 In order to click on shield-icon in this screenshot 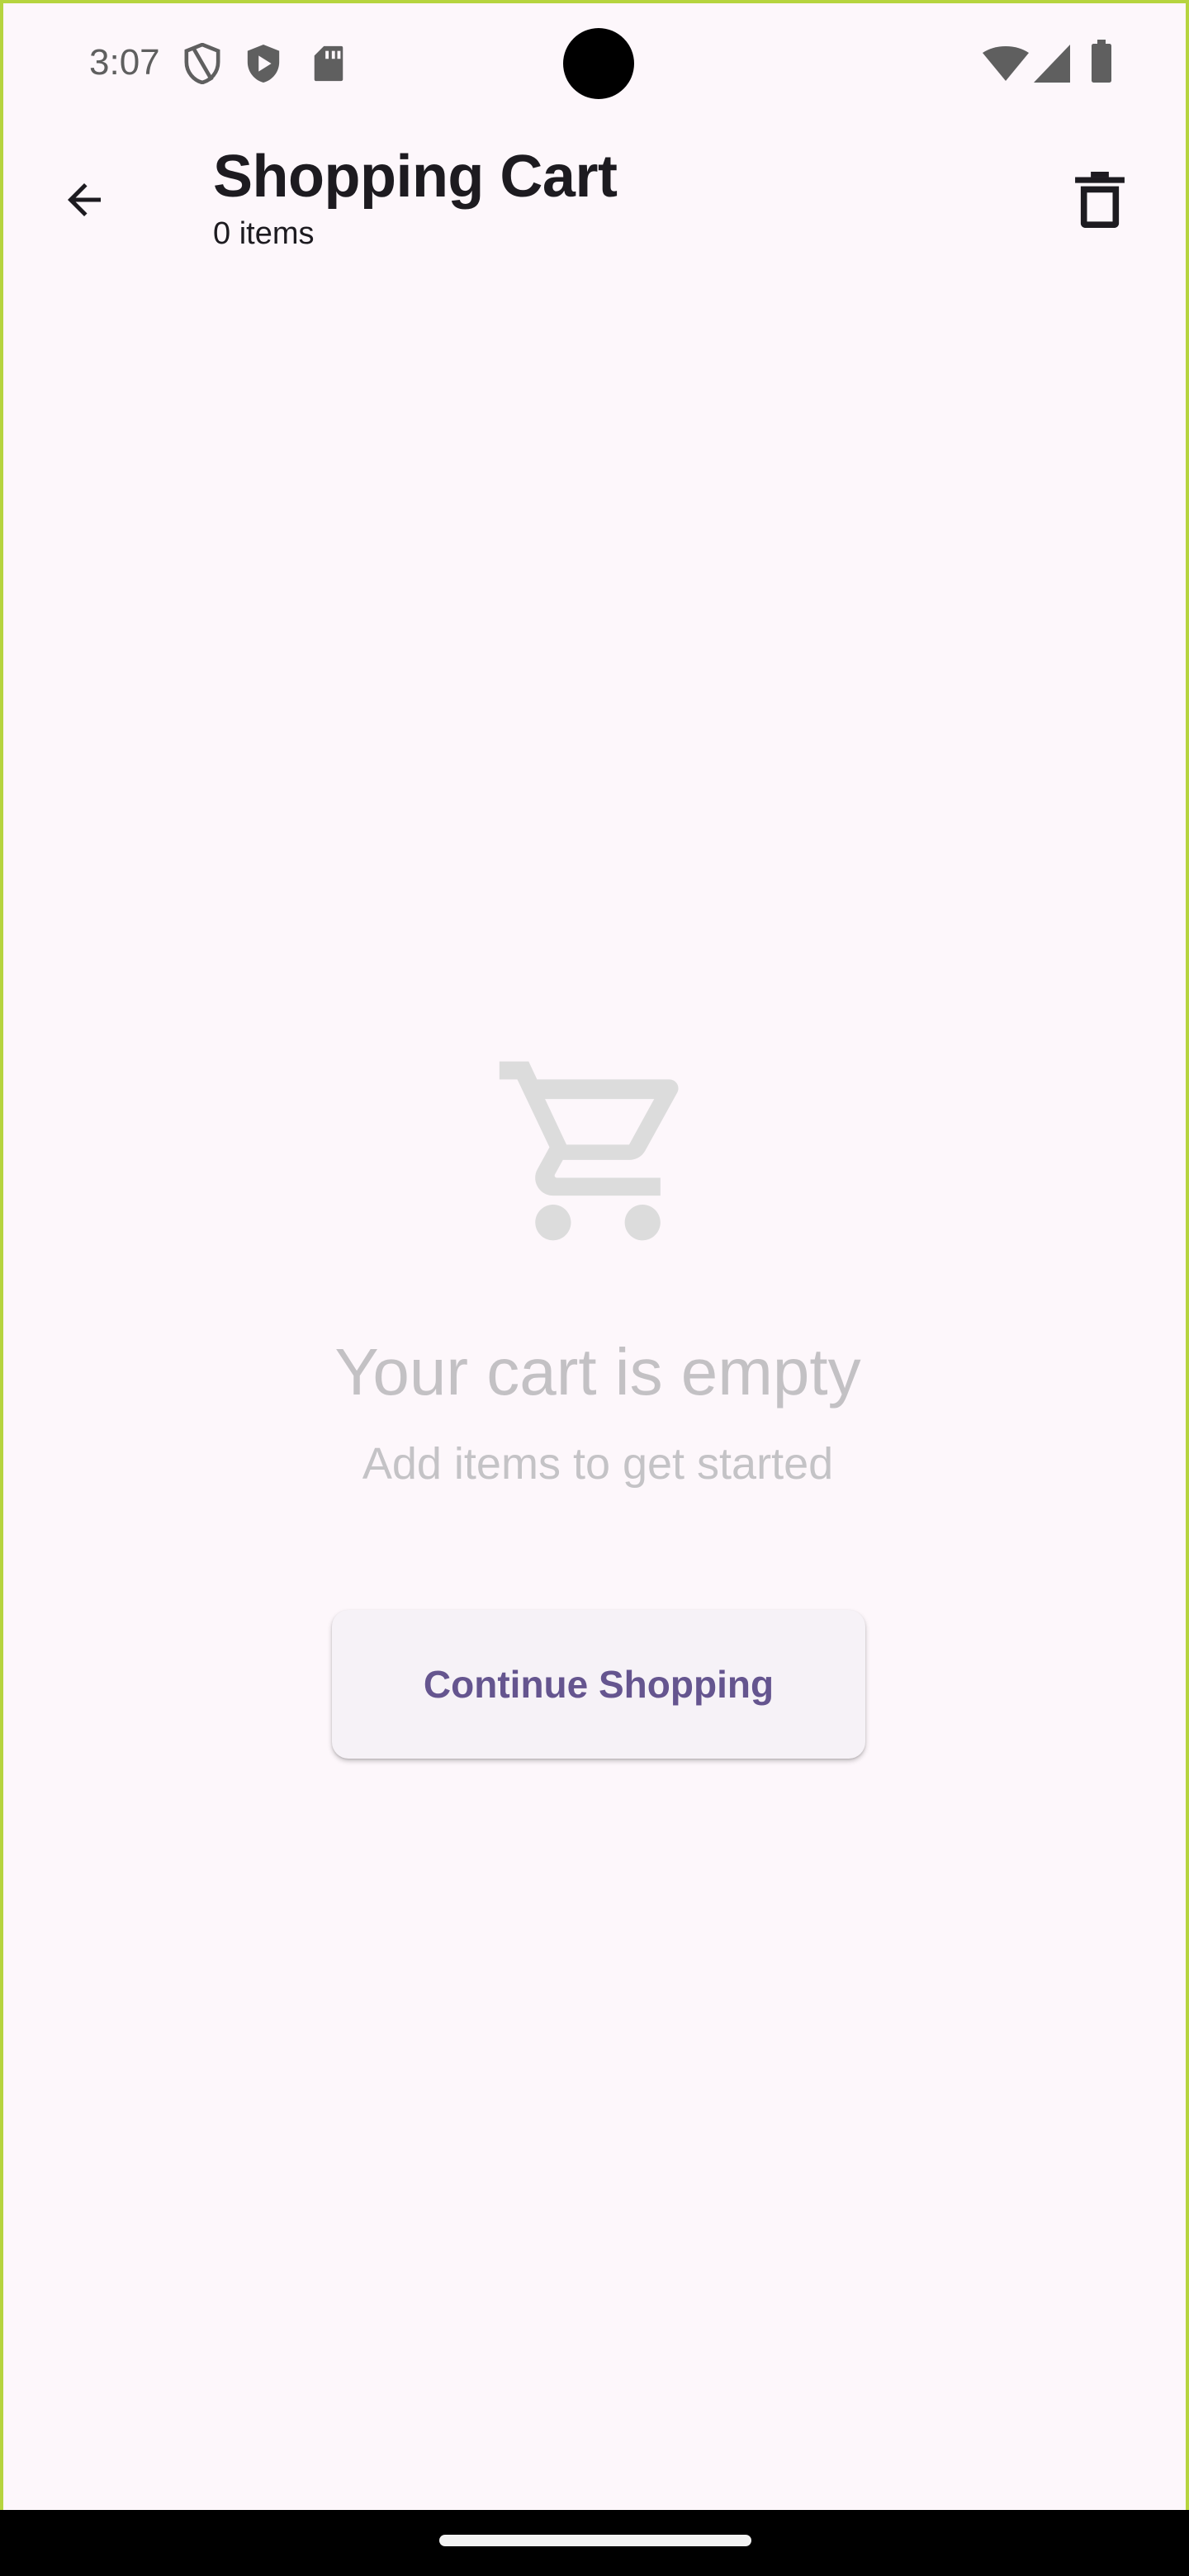, I will do `click(202, 63)`.